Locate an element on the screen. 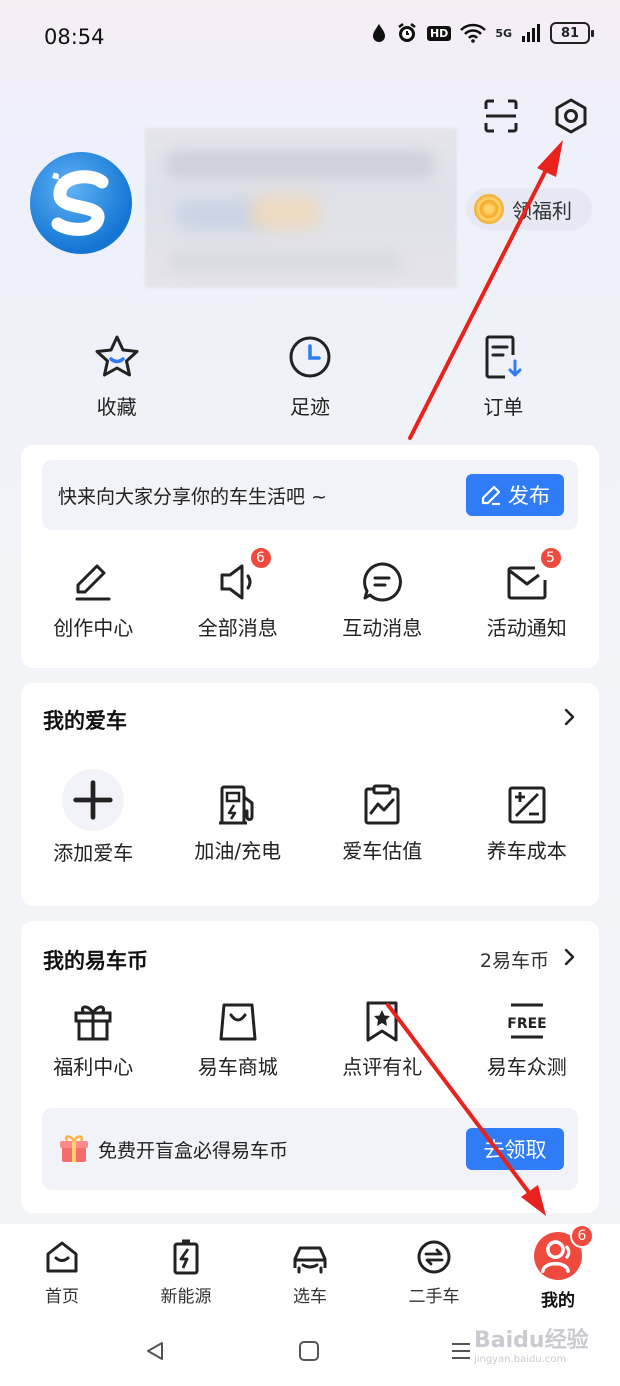 The width and height of the screenshot is (620, 1386). quick-link-orders: 订单 is located at coordinates (503, 376).